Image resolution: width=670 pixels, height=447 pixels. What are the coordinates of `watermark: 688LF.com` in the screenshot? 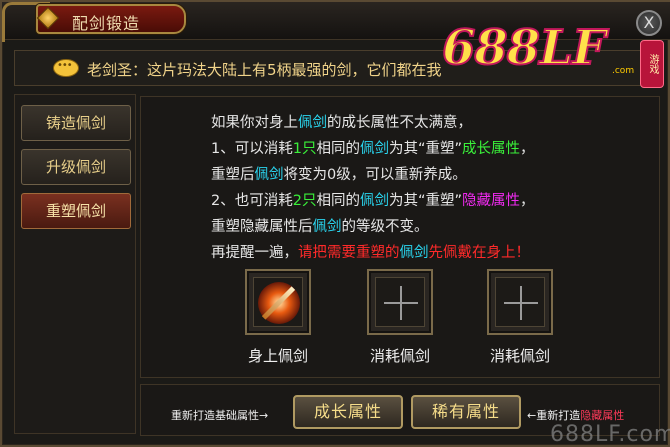 It's located at (610, 434).